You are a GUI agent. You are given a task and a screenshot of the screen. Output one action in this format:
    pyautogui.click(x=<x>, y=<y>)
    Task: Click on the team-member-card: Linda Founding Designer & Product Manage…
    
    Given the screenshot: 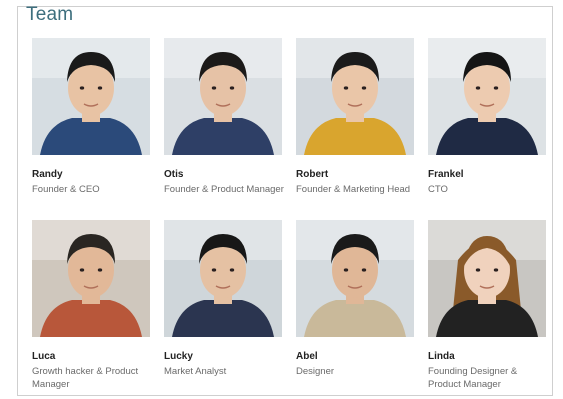 What is the action you would take?
    pyautogui.click(x=487, y=305)
    